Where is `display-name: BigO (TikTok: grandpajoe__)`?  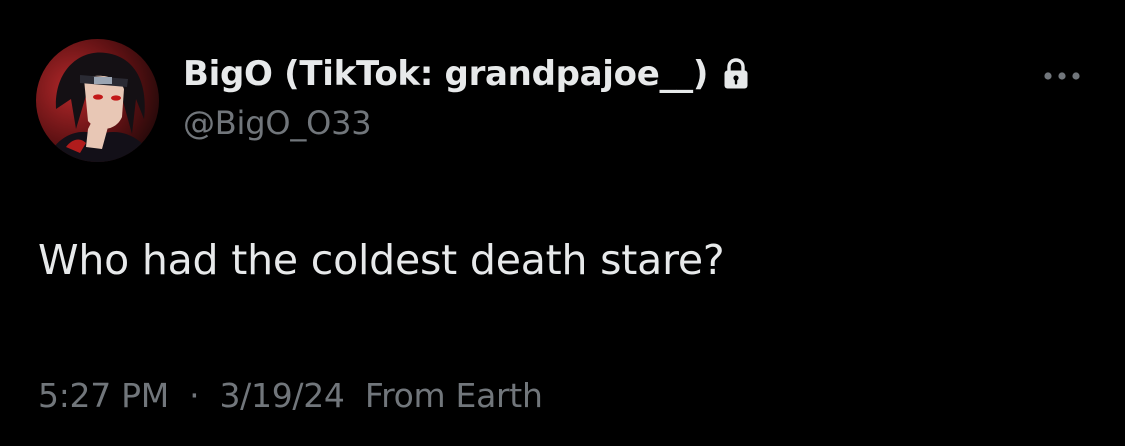
display-name: BigO (TikTok: grandpajoe__) is located at coordinates (445, 74).